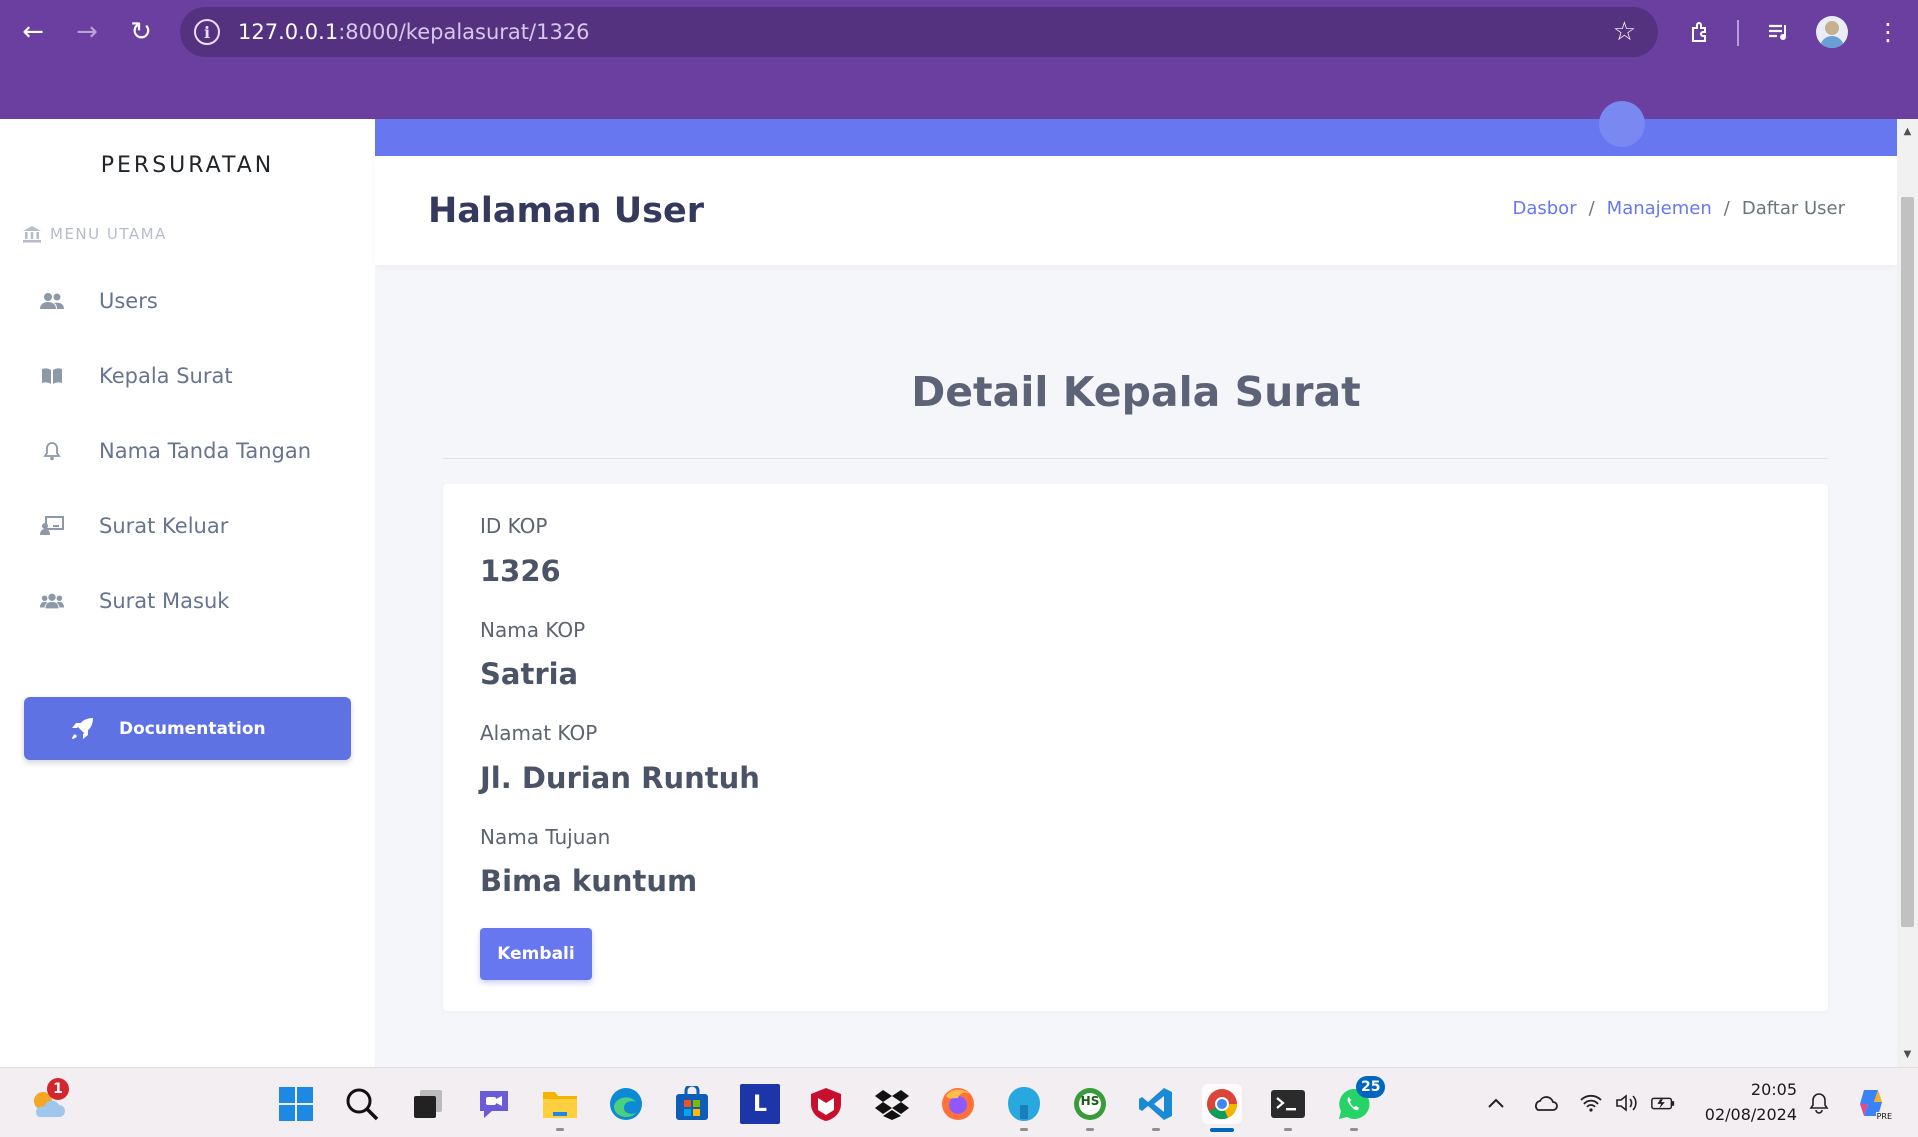  Describe the element at coordinates (494, 1104) in the screenshot. I see `teams-chat-icon` at that location.